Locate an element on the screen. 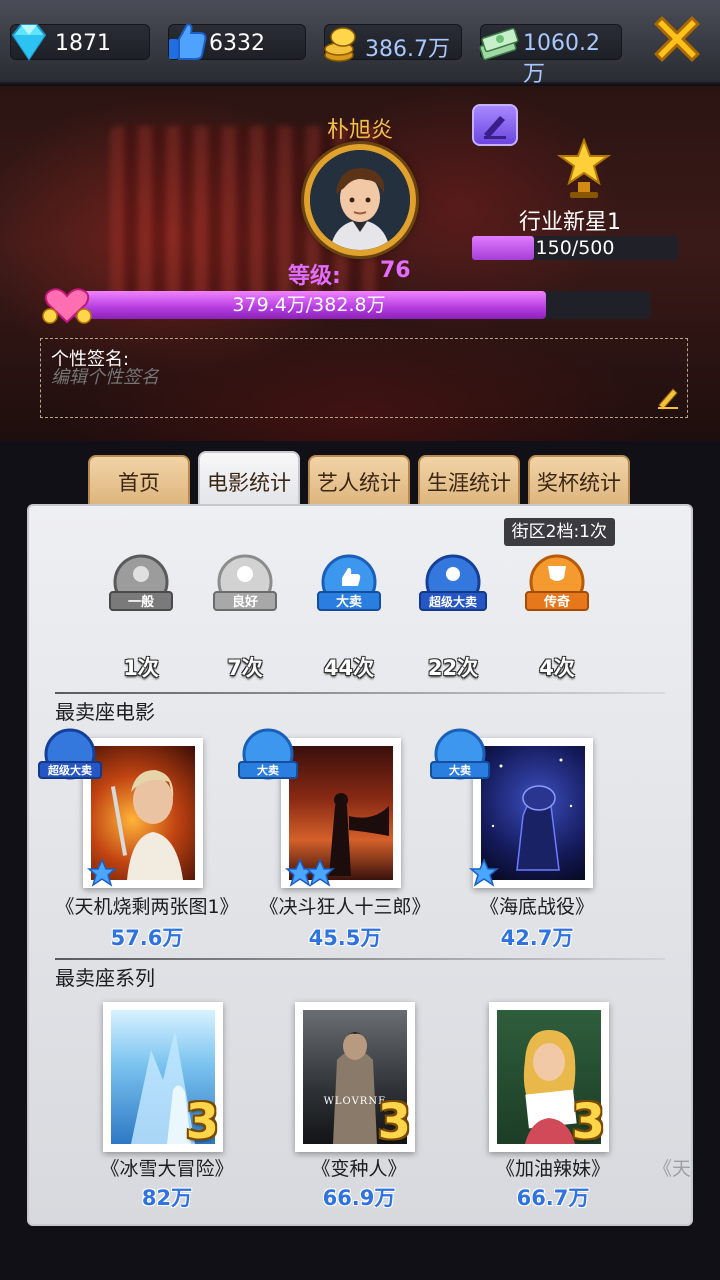 The width and height of the screenshot is (720, 1280). grade-badge-good: 良好 is located at coordinates (245, 582).